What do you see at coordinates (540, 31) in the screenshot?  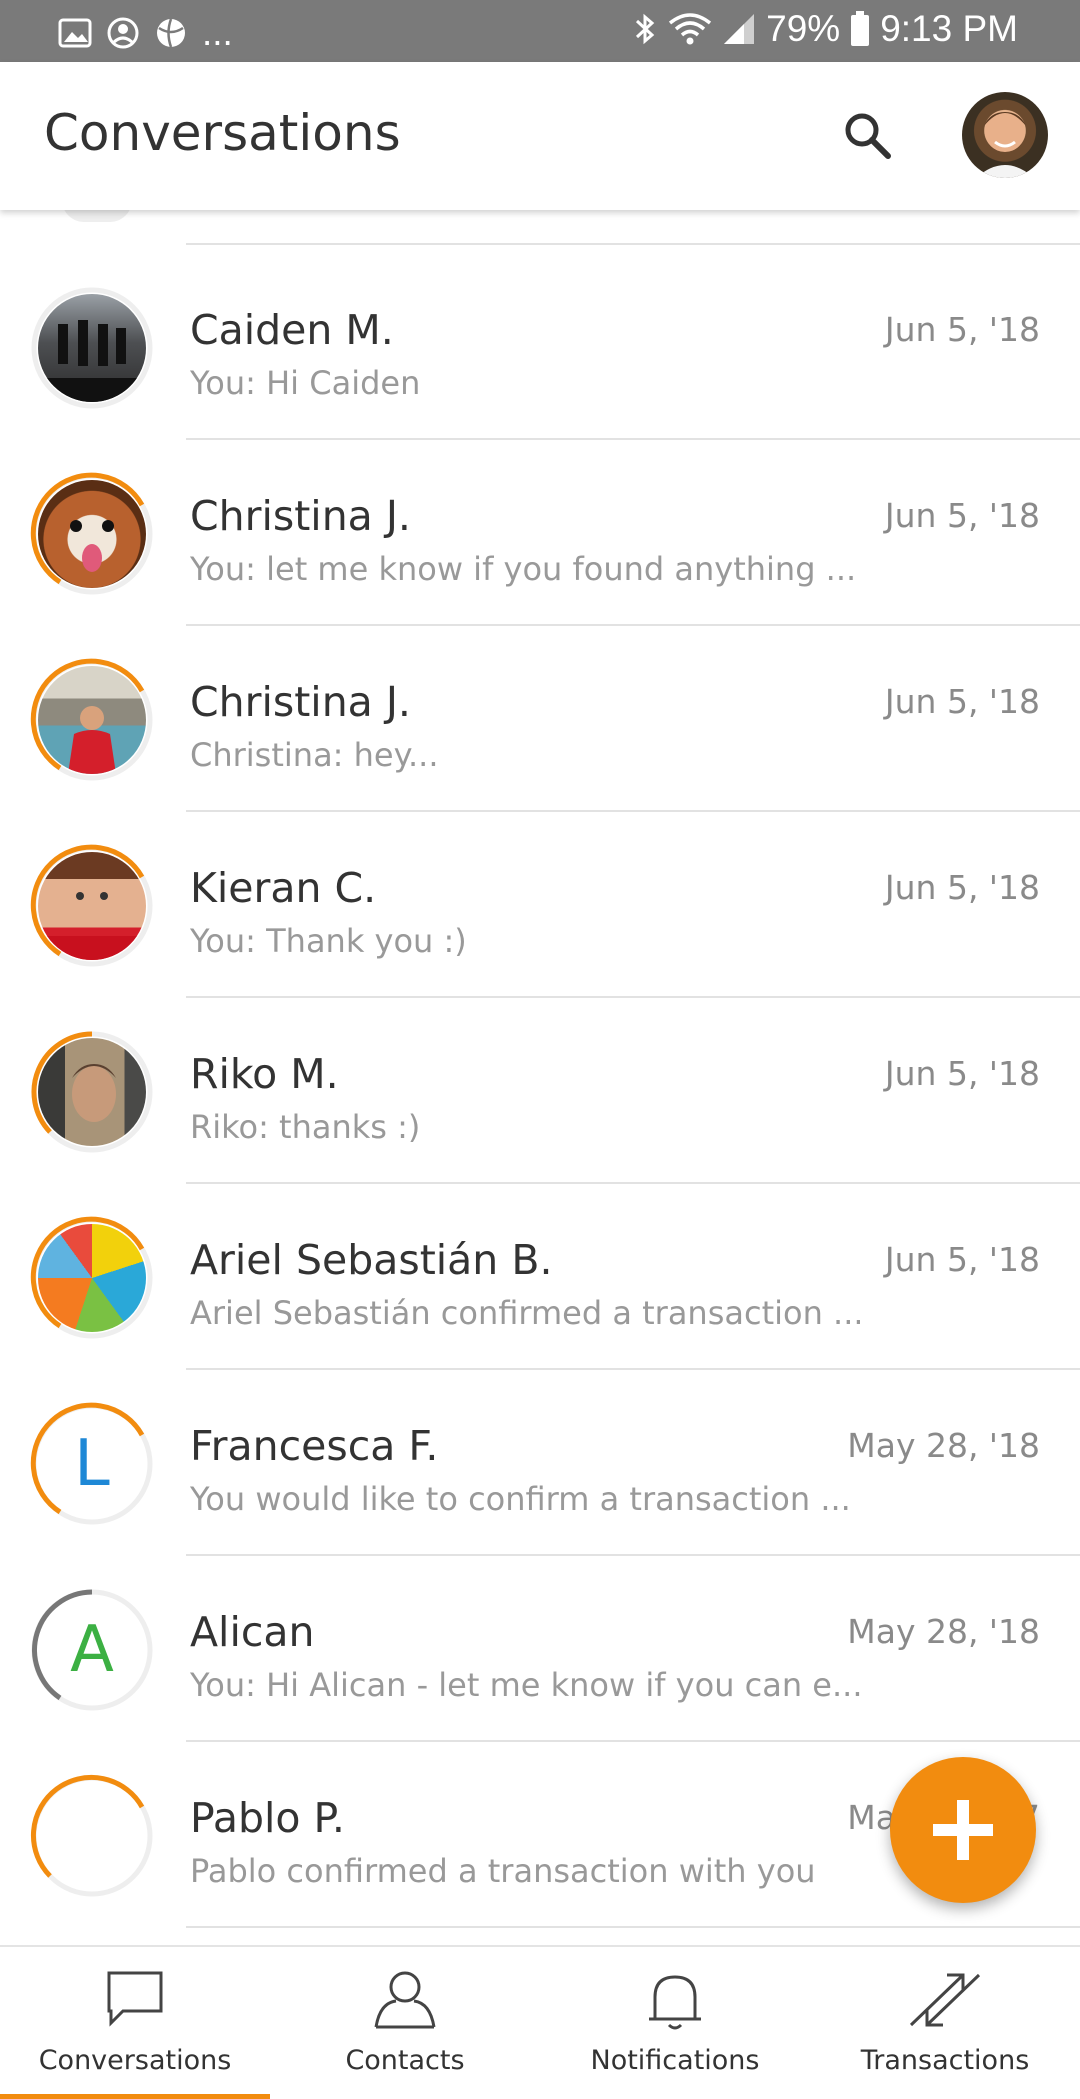 I see `status-bar: ... 79% 9:13 PM` at bounding box center [540, 31].